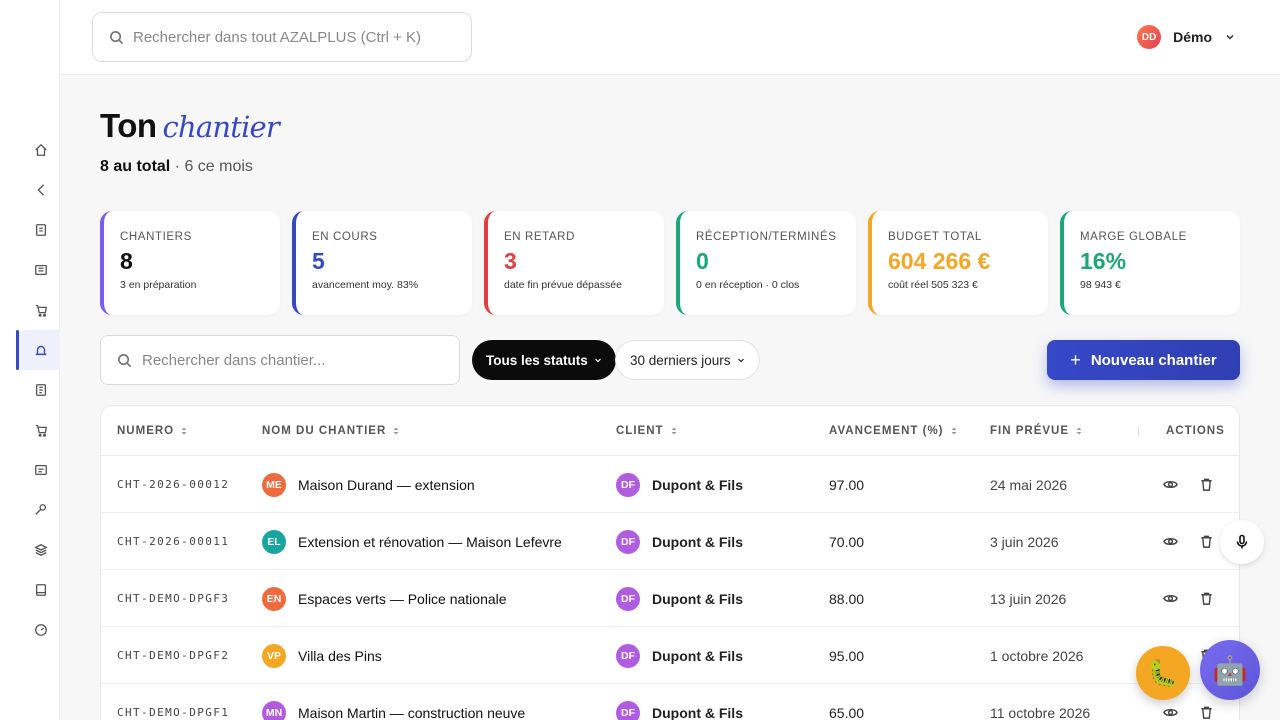  I want to click on column-header-avancement: AVANCEMENT (%), so click(893, 431).